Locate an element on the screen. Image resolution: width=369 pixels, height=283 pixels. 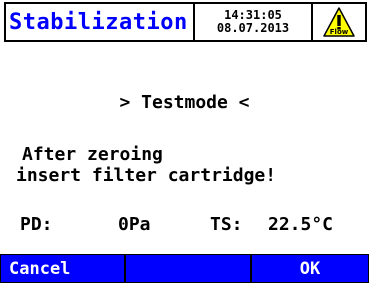
readings-row: PD: 0Pa TS: 22.5°C is located at coordinates (192, 226).